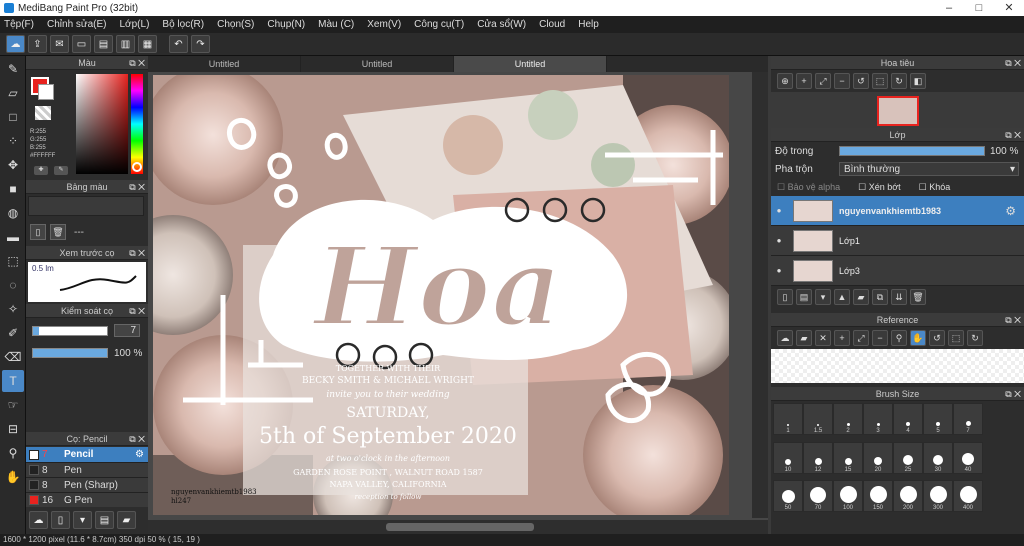 The width and height of the screenshot is (1024, 546). I want to click on layer-opacity-slider, so click(912, 151).